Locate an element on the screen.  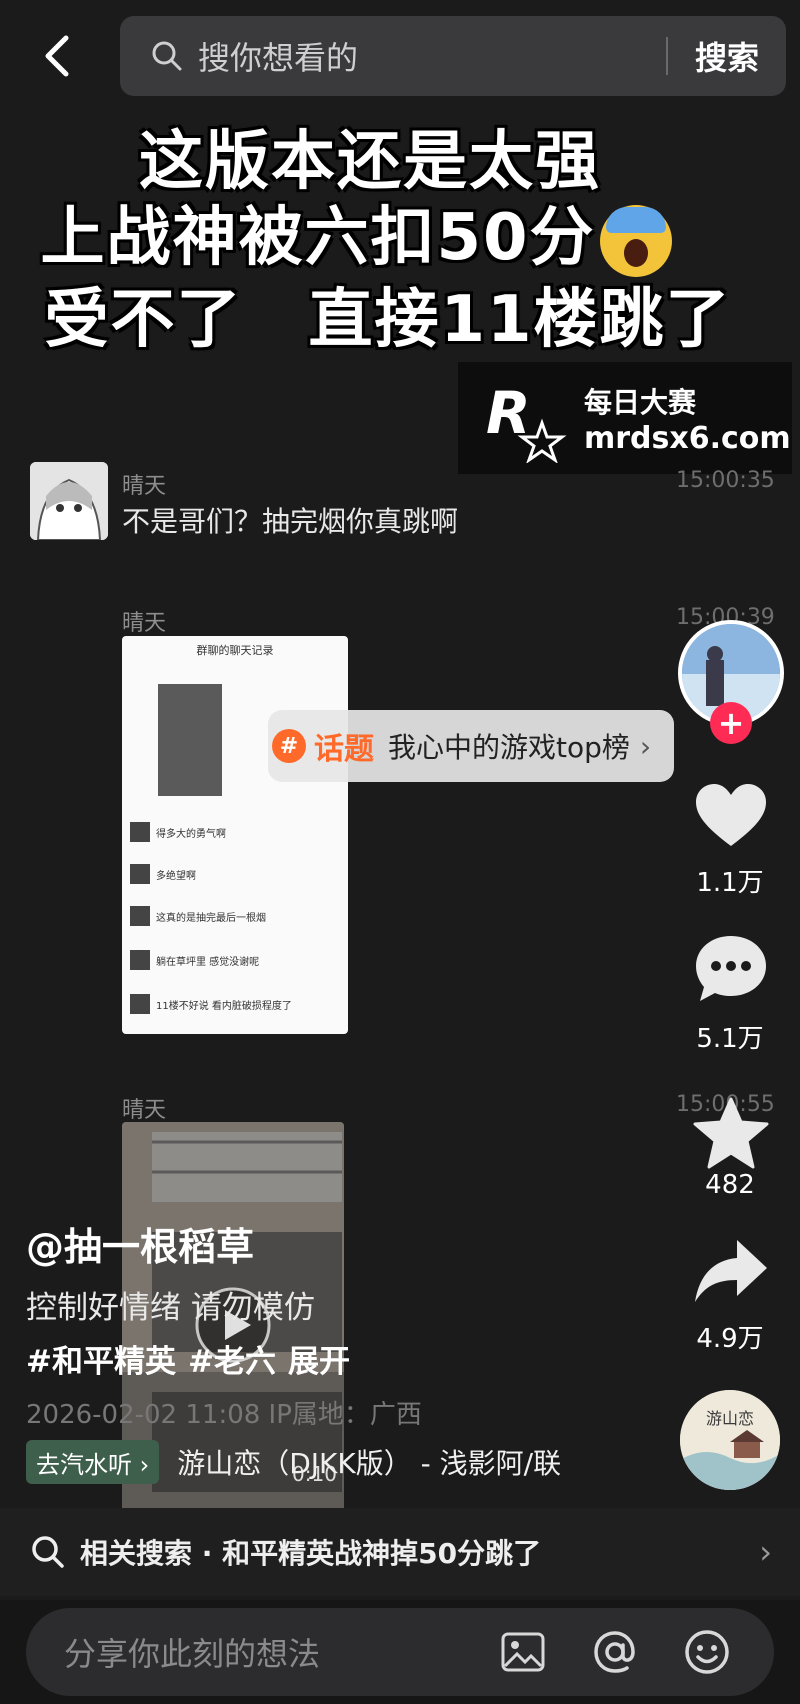
comment-icon is located at coordinates (731, 968).